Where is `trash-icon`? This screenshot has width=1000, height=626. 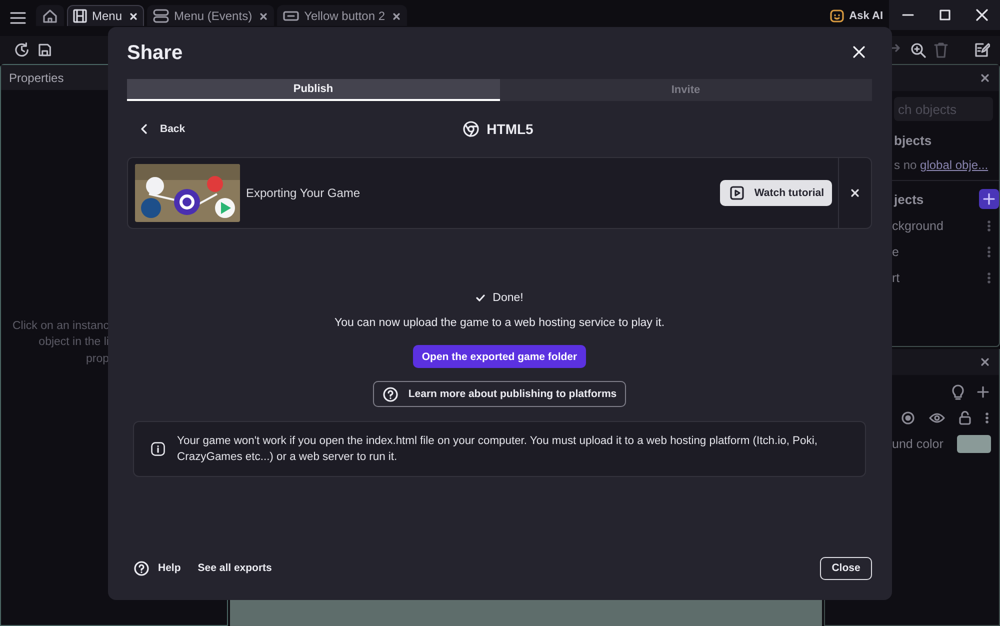
trash-icon is located at coordinates (941, 50).